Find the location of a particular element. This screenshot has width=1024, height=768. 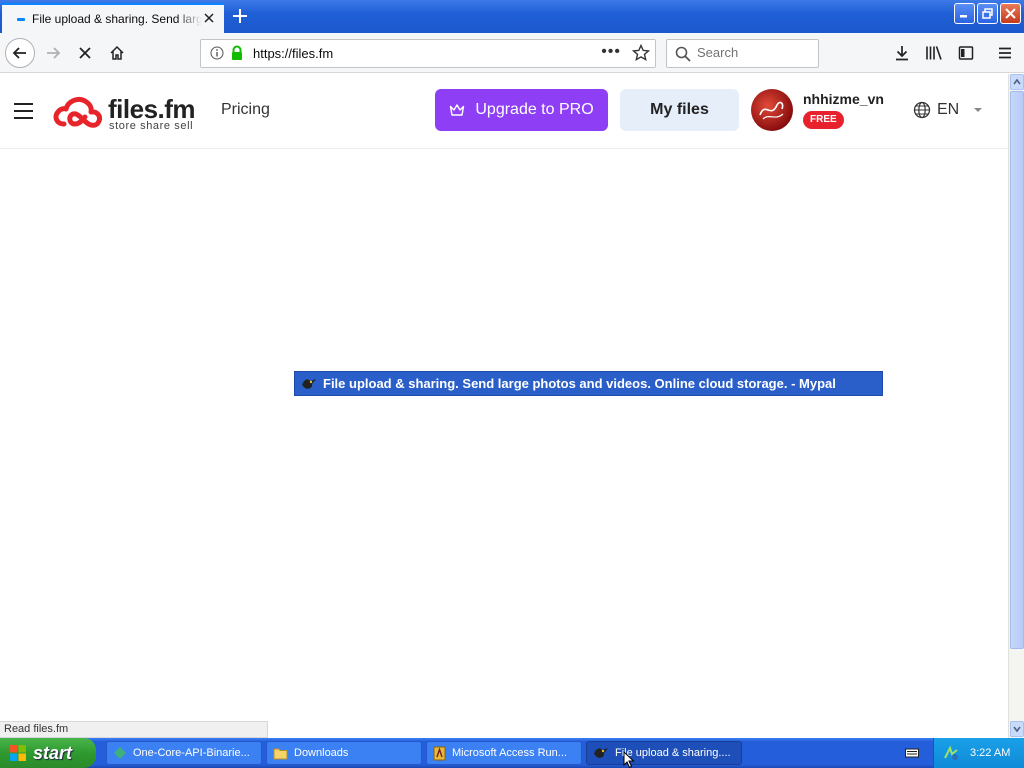

site-menu-icon is located at coordinates (23, 111).